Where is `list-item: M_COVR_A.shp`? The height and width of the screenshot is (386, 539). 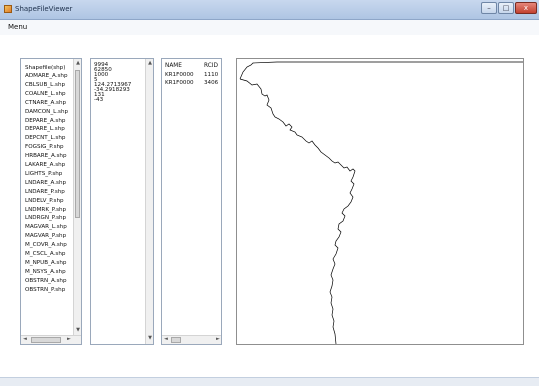 list-item: M_COVR_A.shp is located at coordinates (46, 245).